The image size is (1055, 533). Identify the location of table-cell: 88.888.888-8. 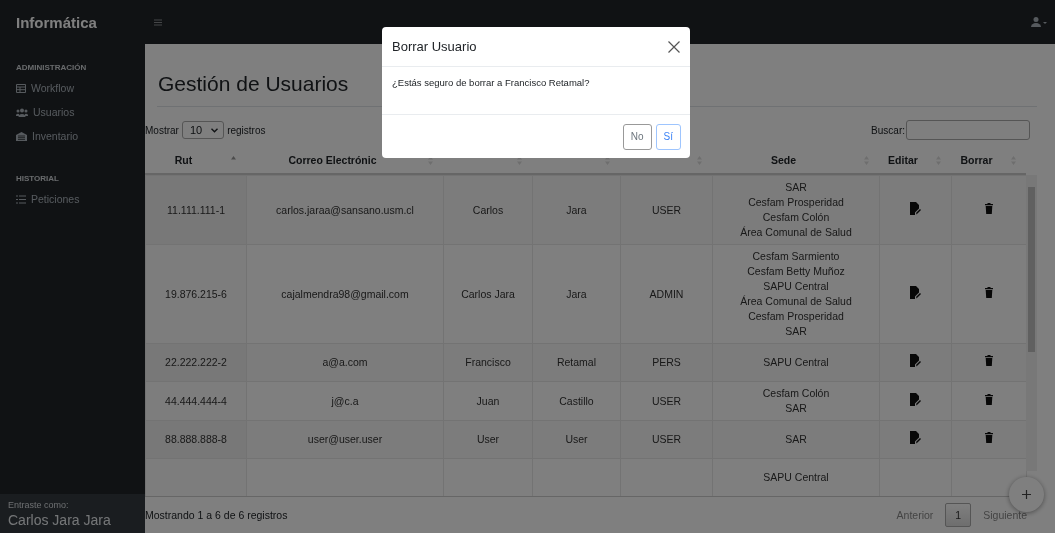
(196, 439).